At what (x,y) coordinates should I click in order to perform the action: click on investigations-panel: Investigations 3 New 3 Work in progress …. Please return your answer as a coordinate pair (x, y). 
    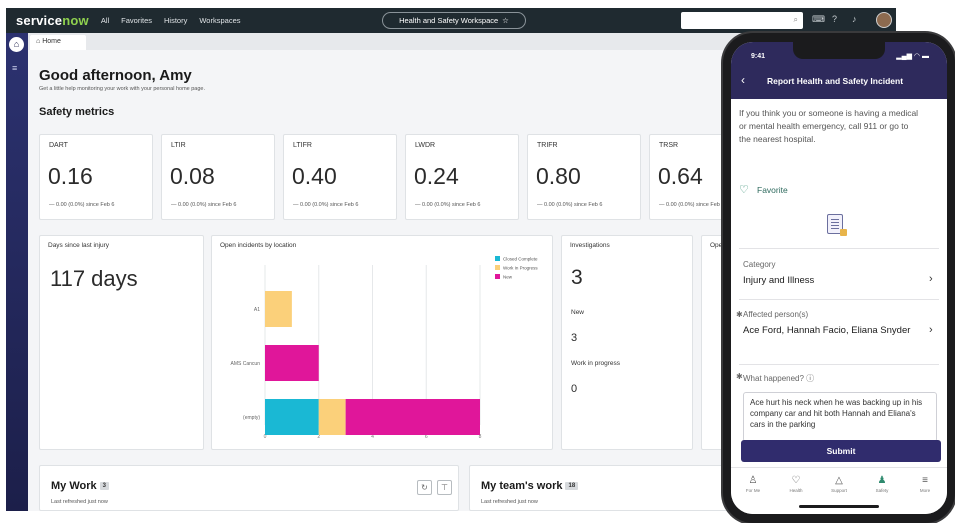
    Looking at the image, I should click on (627, 342).